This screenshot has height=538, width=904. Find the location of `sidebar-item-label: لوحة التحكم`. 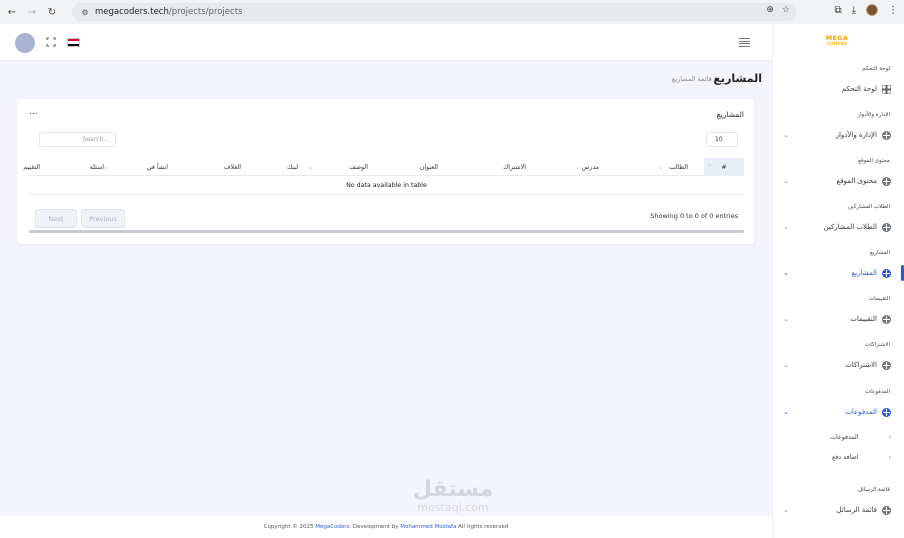

sidebar-item-label: لوحة التحكم is located at coordinates (859, 89).